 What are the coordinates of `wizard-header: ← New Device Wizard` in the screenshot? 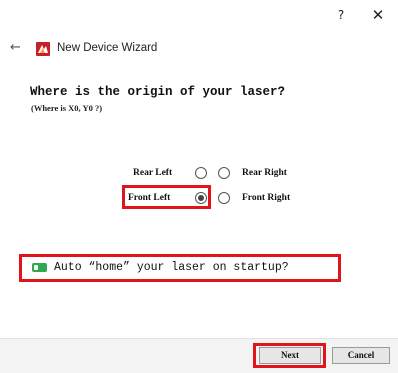 It's located at (83, 48).